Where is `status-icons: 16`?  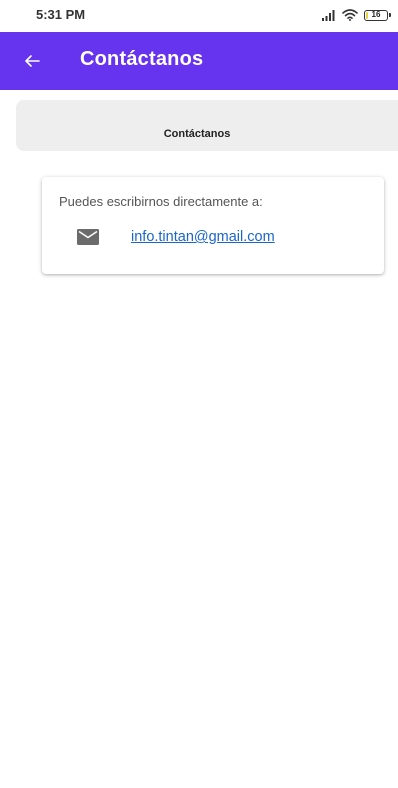
status-icons: 16 is located at coordinates (356, 15).